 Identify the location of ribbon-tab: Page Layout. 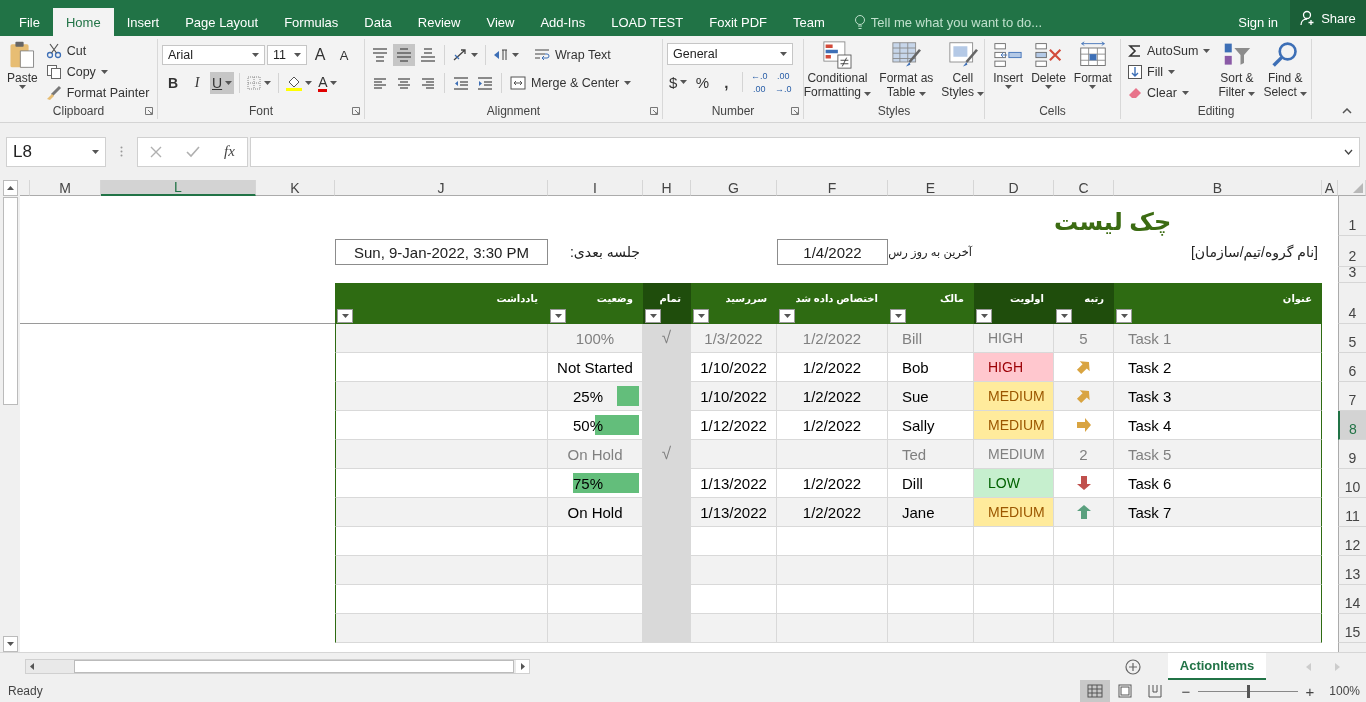
(222, 22).